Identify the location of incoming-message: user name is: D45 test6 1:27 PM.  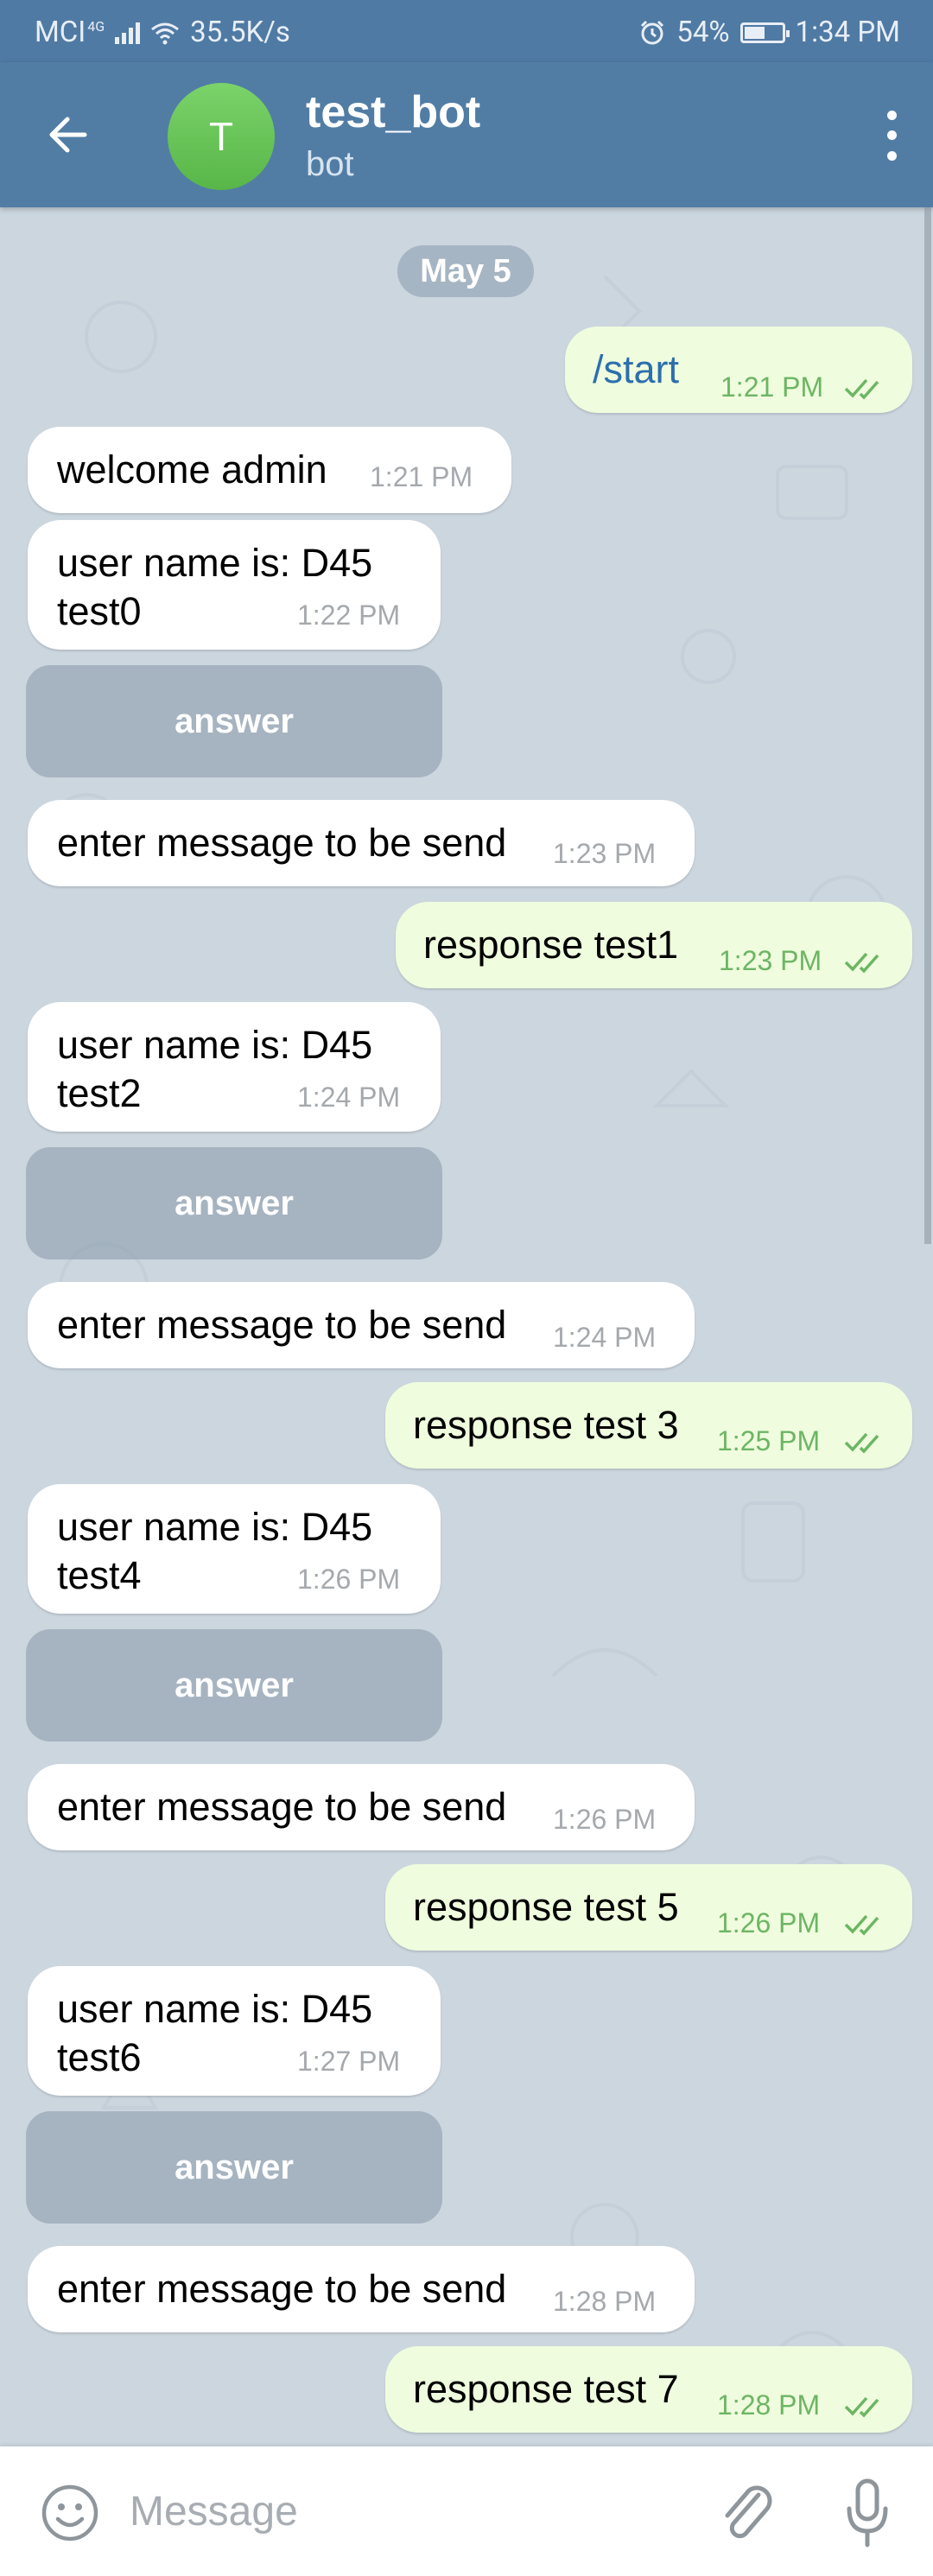
(234, 2031).